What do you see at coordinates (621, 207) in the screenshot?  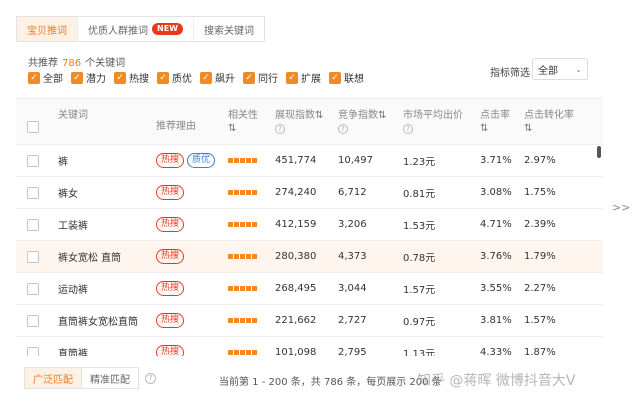 I see `next-page-arrow: >>` at bounding box center [621, 207].